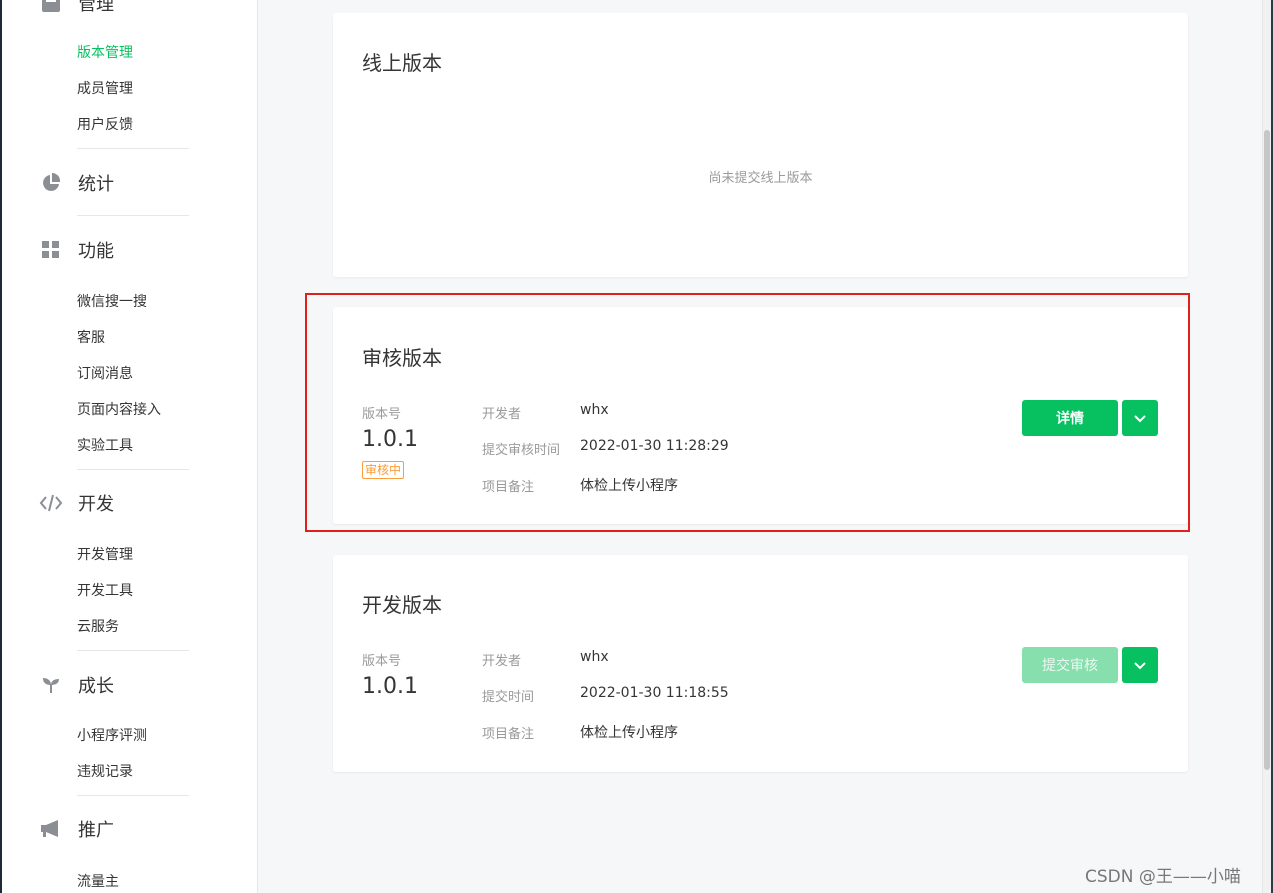  I want to click on megaphone-icon, so click(51, 829).